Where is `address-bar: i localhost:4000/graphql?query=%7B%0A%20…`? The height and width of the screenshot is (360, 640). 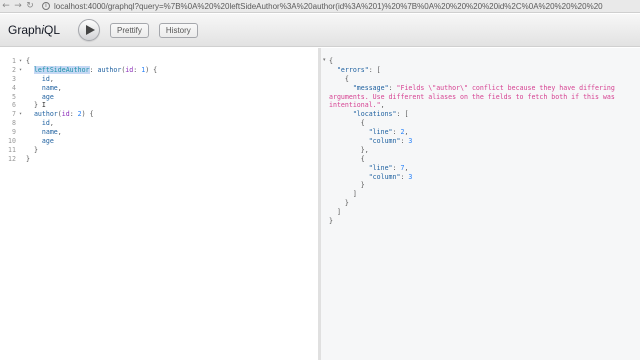
address-bar: i localhost:4000/graphql?query=%7B%0A%20… is located at coordinates (341, 6).